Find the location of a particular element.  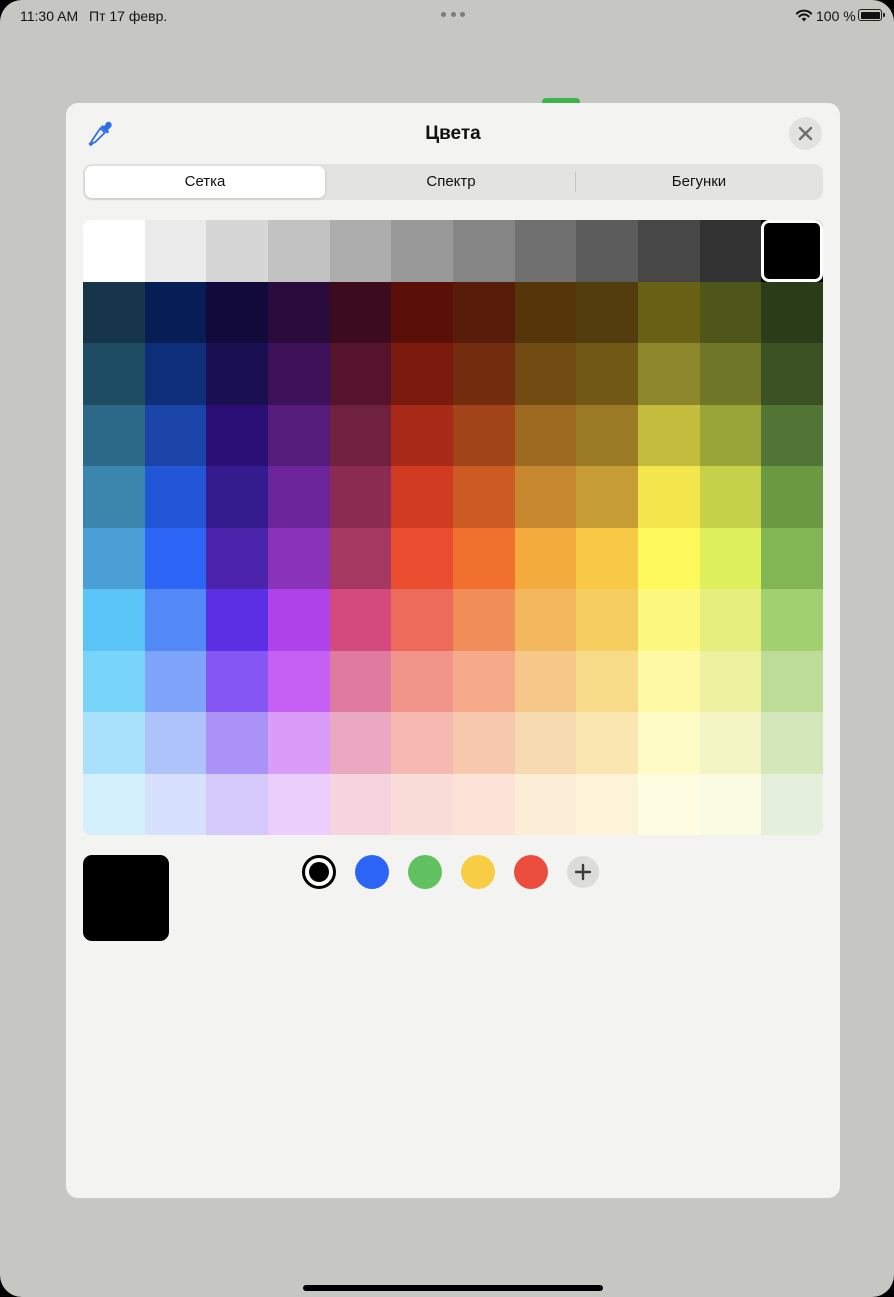

add-favorite-button is located at coordinates (583, 872).